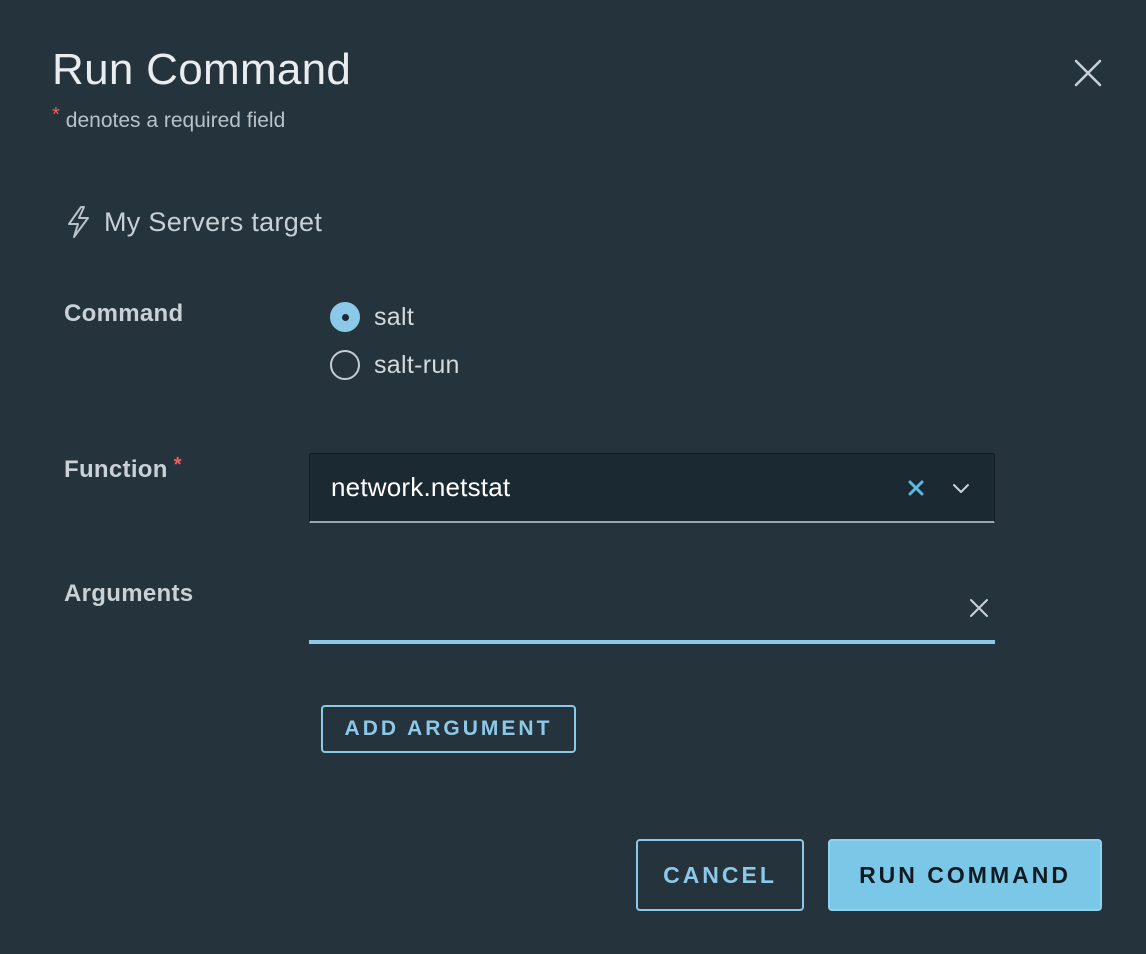 This screenshot has width=1146, height=954. I want to click on radio-button-unchecked, so click(345, 365).